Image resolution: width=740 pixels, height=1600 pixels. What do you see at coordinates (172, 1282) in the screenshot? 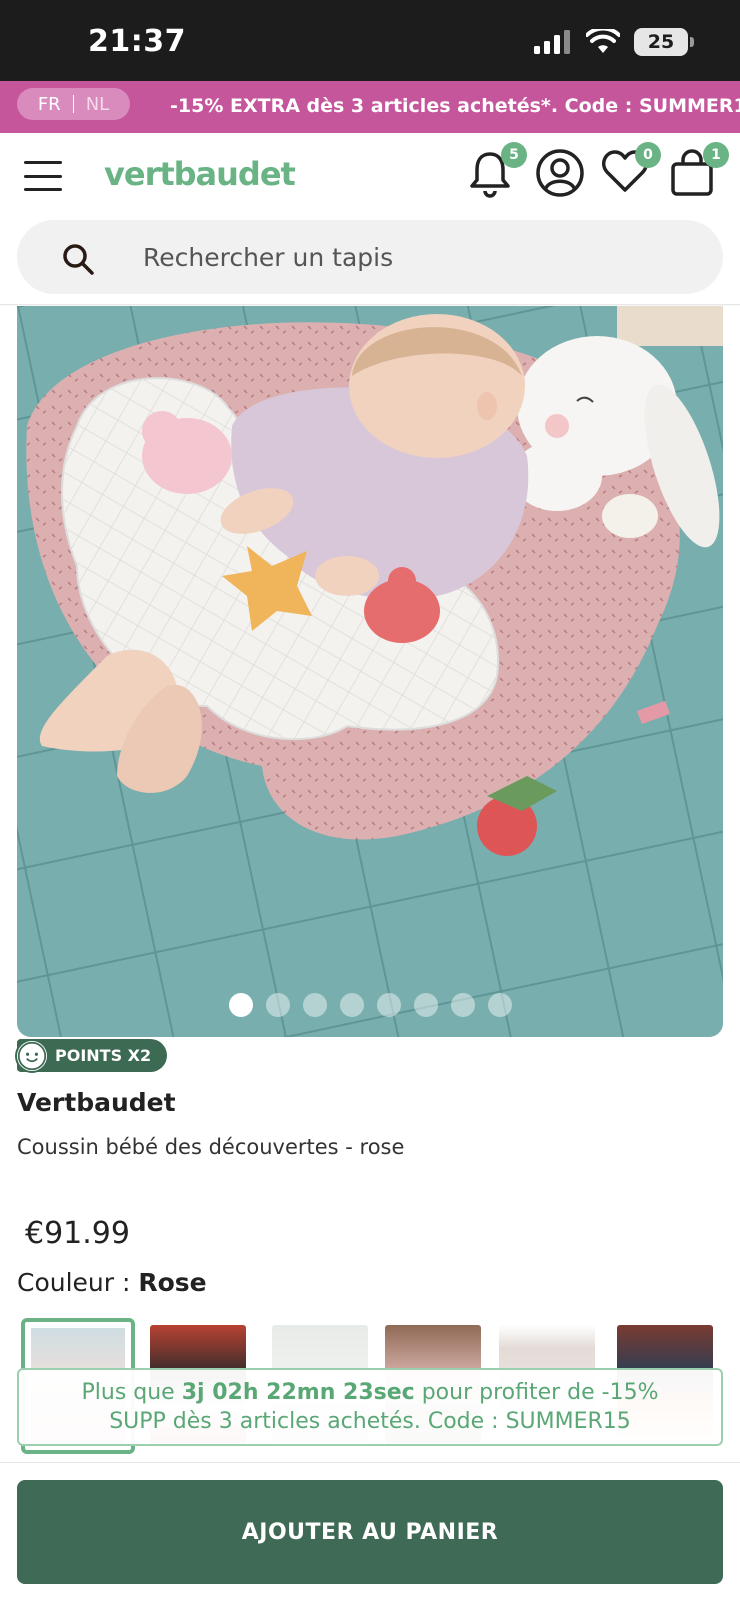
I see `selected-color-value: Rose` at bounding box center [172, 1282].